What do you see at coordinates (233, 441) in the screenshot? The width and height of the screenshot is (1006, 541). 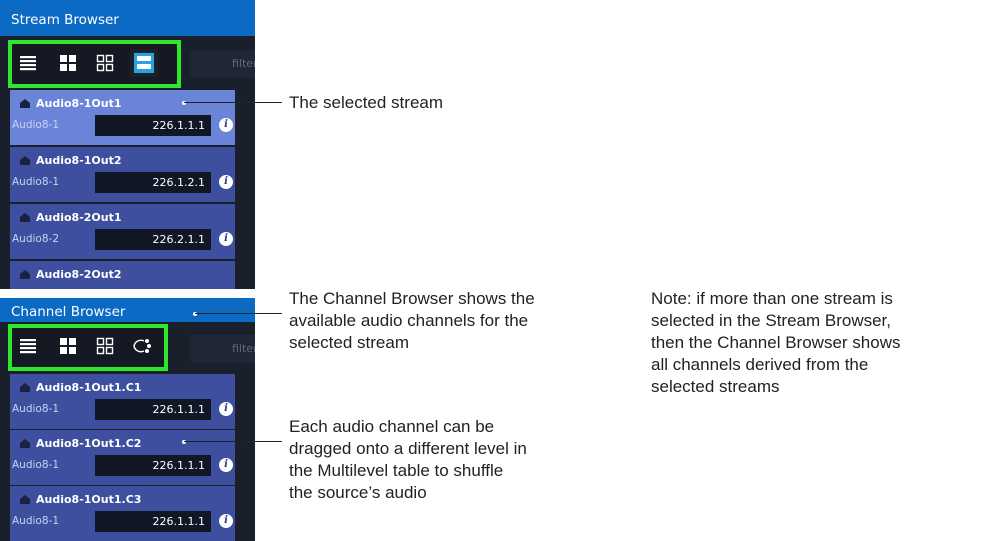 I see `leader-line-channel-drag` at bounding box center [233, 441].